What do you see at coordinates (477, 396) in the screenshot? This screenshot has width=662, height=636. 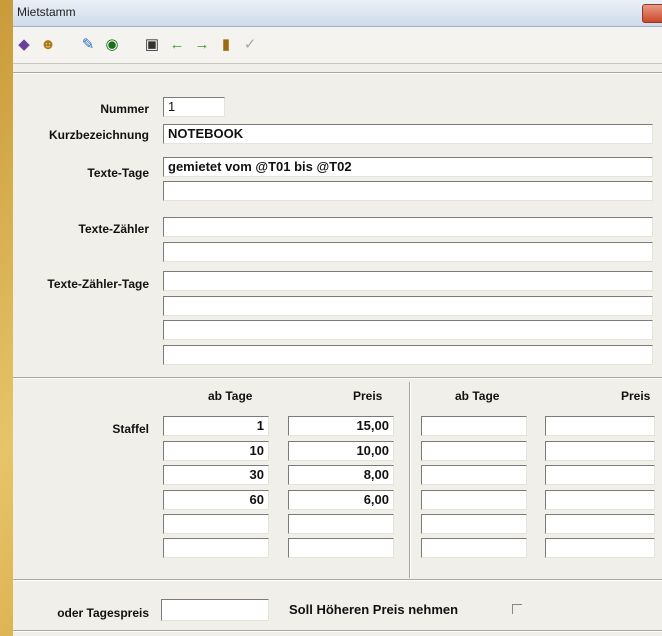 I see `column-header-ab-tage-right: ab Tage` at bounding box center [477, 396].